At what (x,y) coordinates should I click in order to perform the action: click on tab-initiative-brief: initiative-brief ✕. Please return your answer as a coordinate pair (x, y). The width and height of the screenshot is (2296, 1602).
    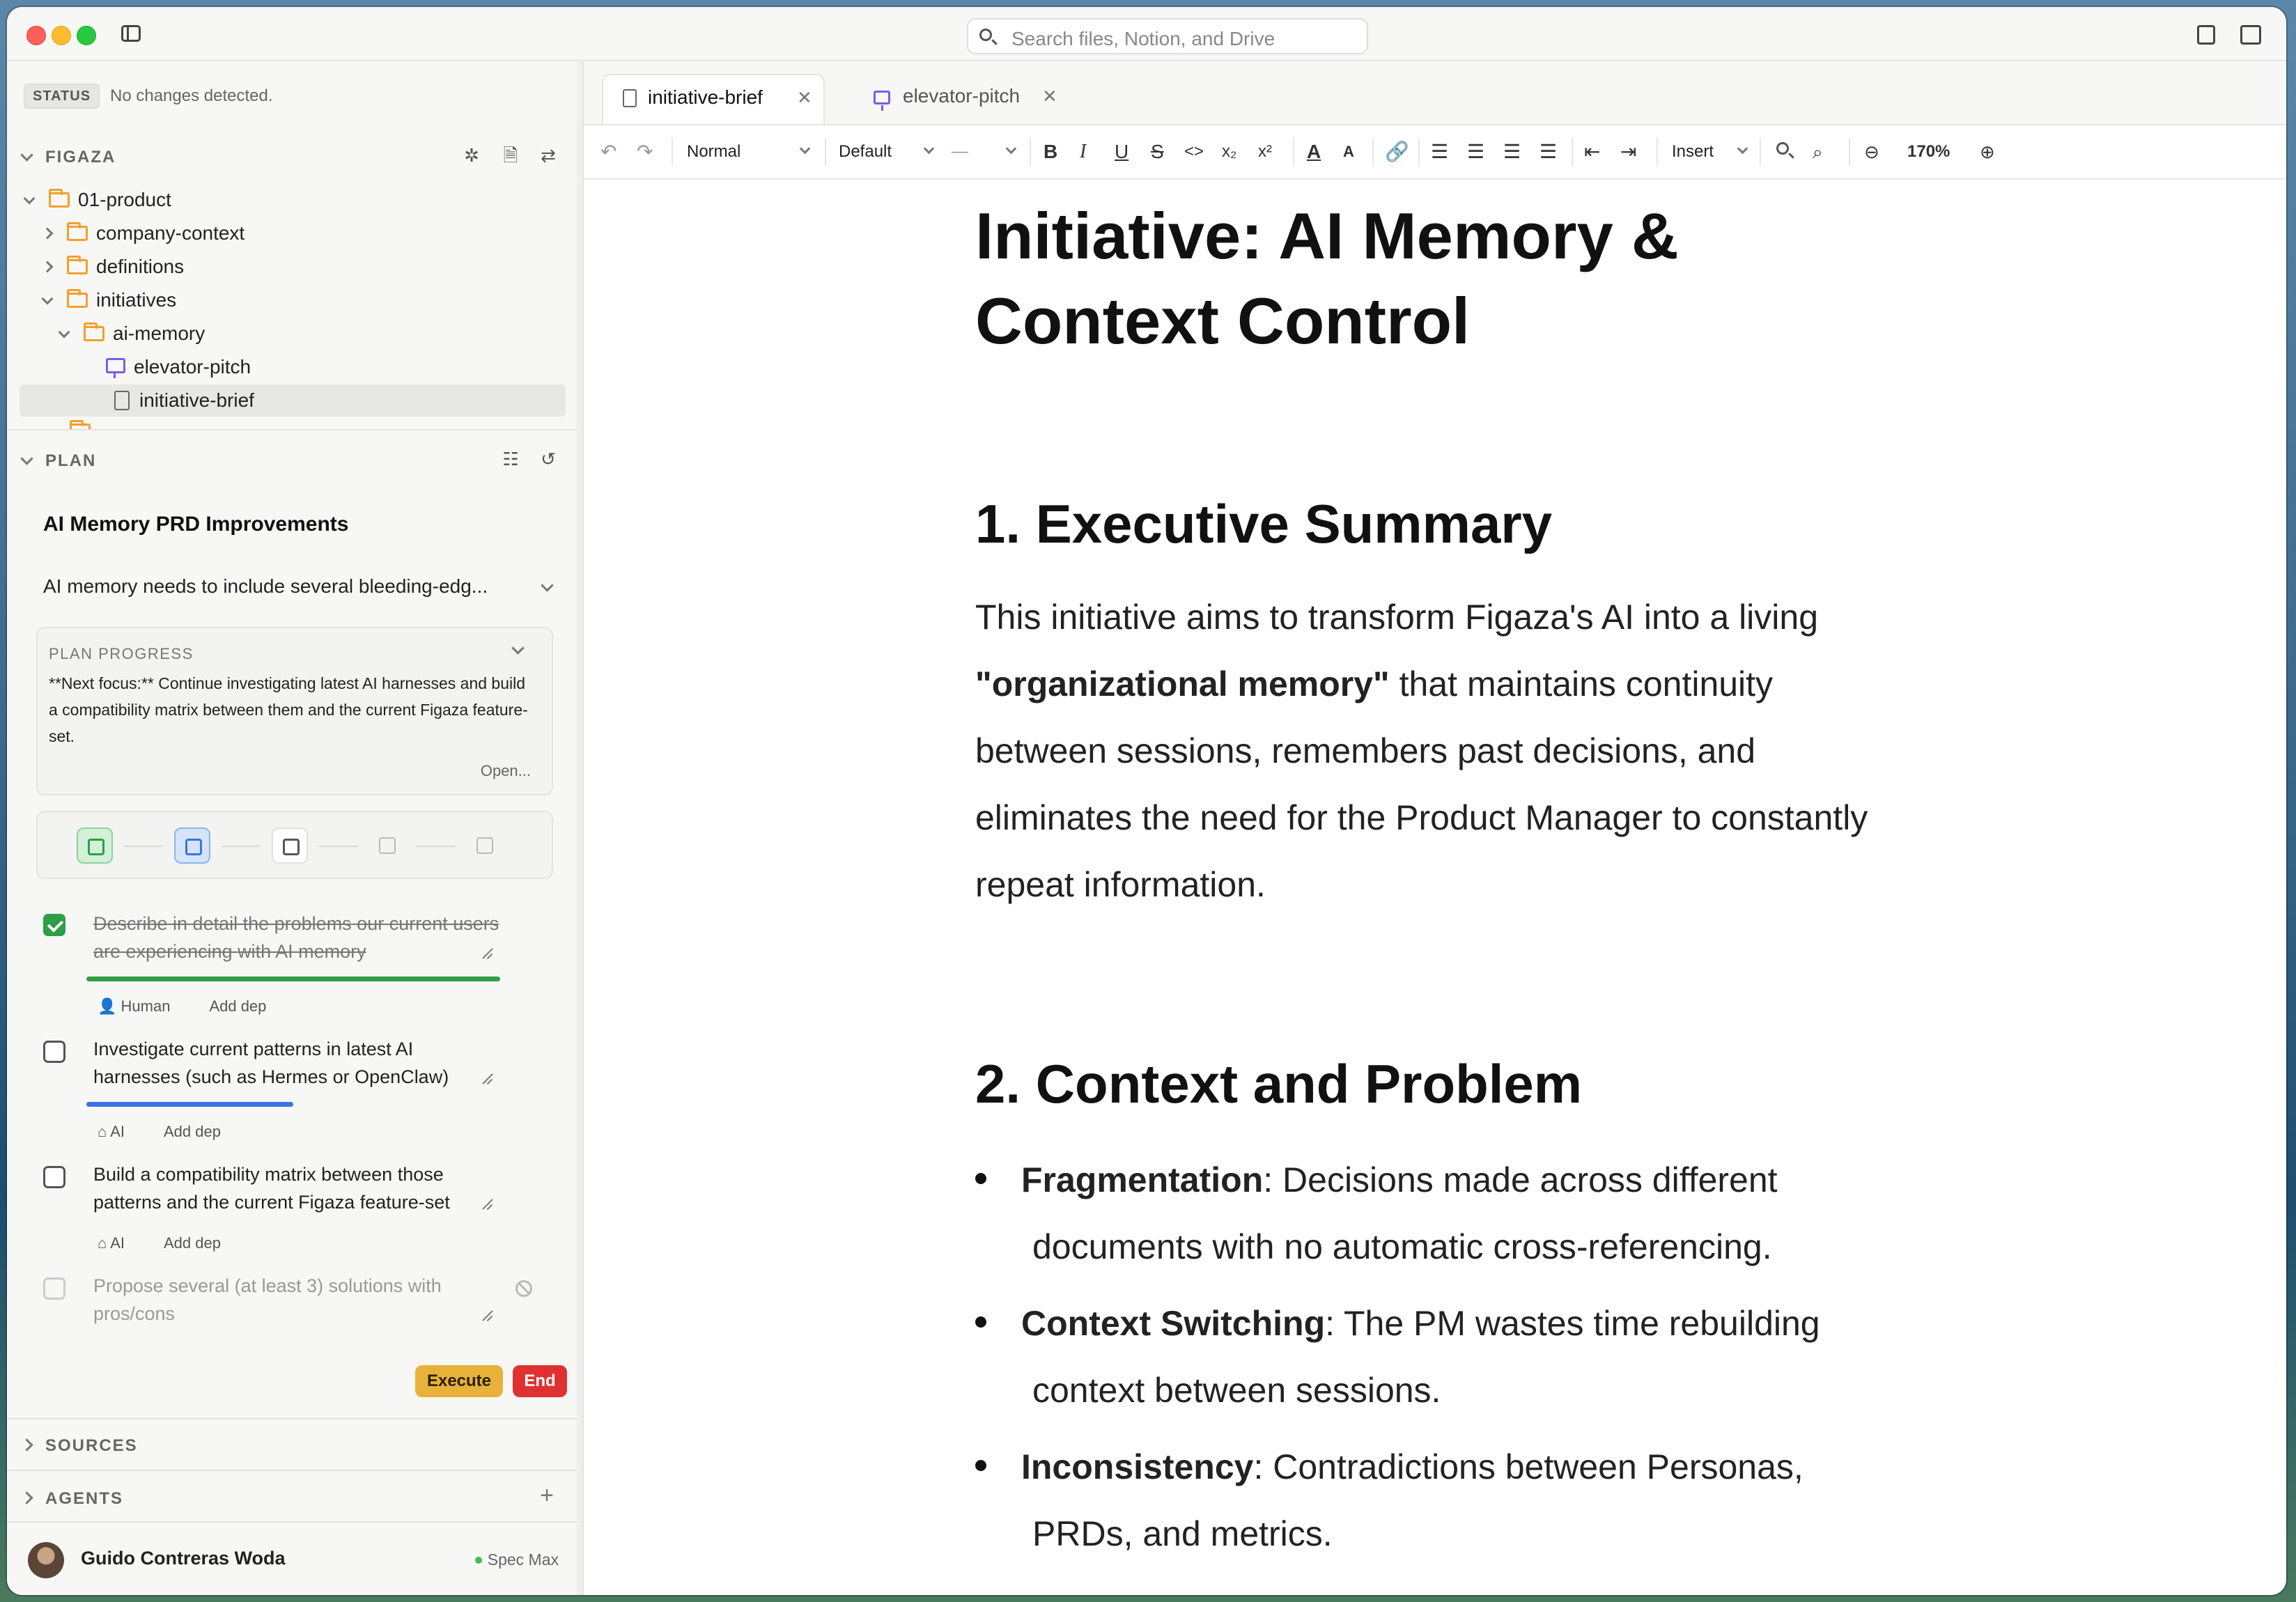
    Looking at the image, I should click on (714, 99).